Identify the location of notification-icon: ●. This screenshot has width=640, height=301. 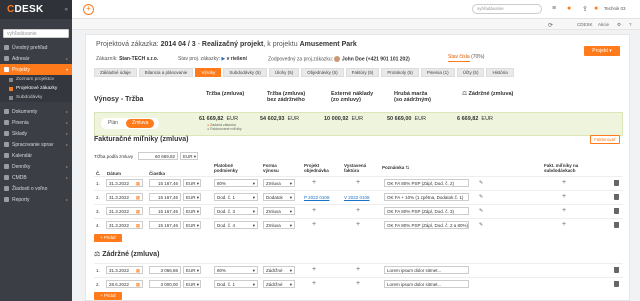
(569, 8).